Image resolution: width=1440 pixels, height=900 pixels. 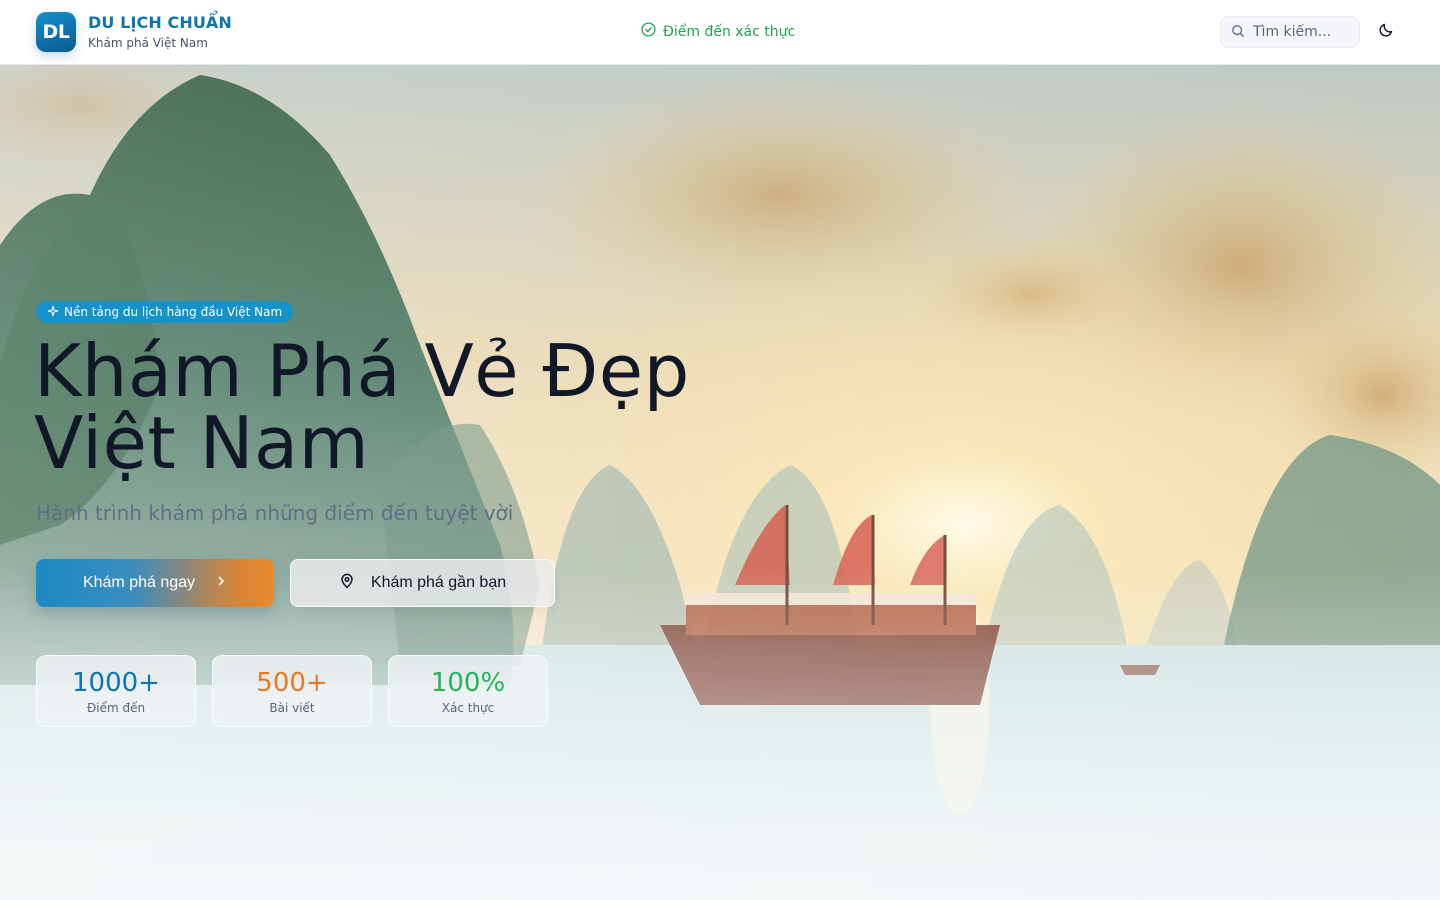 What do you see at coordinates (292, 707) in the screenshot?
I see `stat-label: Bài viết` at bounding box center [292, 707].